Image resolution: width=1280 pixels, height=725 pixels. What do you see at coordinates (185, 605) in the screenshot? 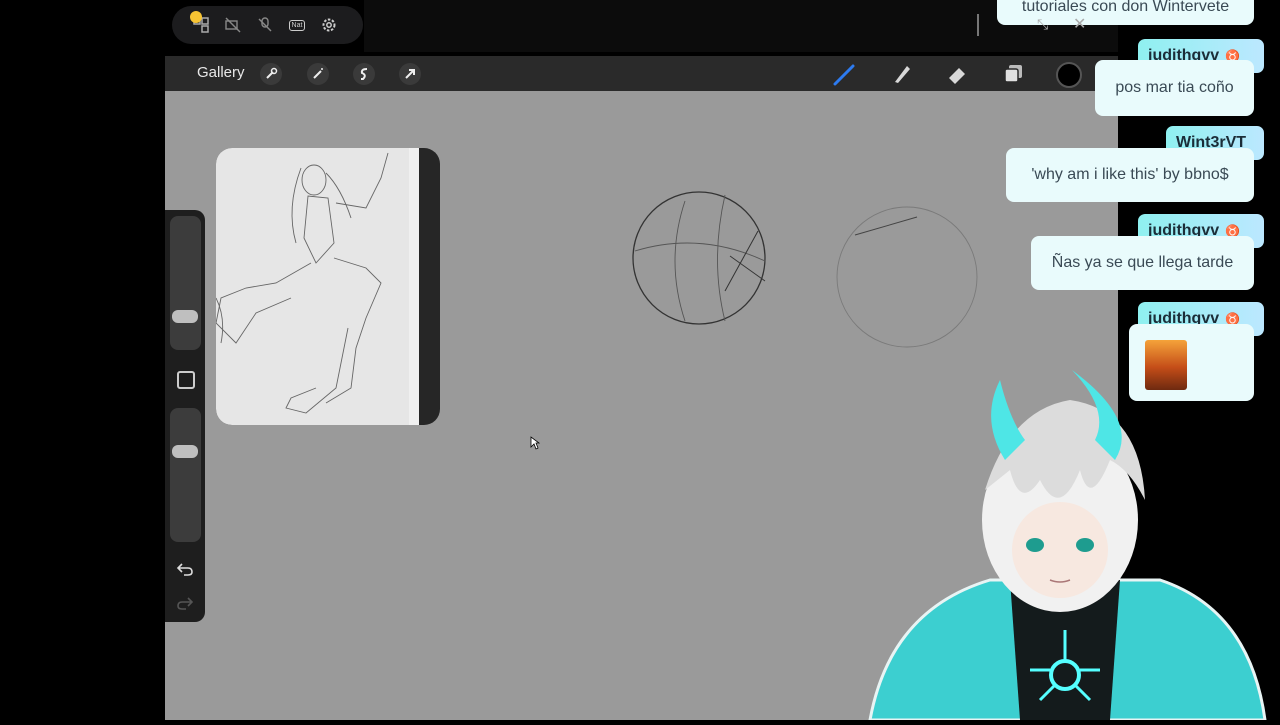
I see `redo-icon` at bounding box center [185, 605].